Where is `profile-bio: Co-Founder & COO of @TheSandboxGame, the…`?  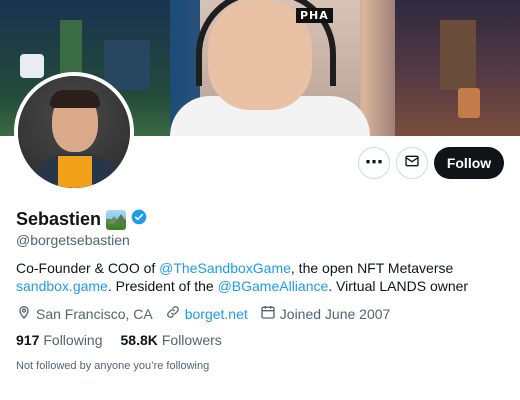 profile-bio: Co-Founder & COO of @TheSandboxGame, the… is located at coordinates (251, 277).